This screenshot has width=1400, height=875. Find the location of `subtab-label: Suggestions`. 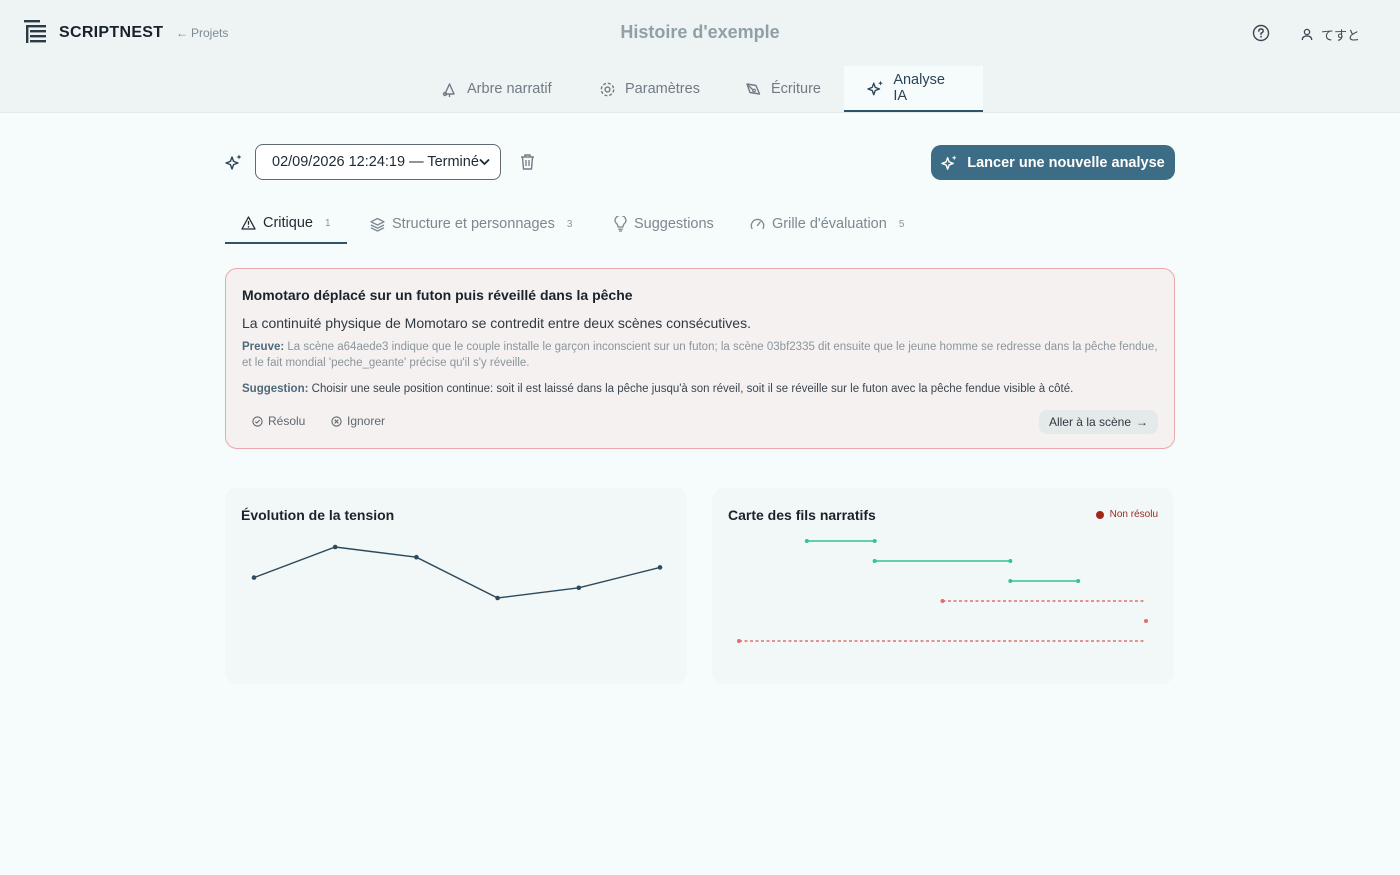

subtab-label: Suggestions is located at coordinates (674, 224).